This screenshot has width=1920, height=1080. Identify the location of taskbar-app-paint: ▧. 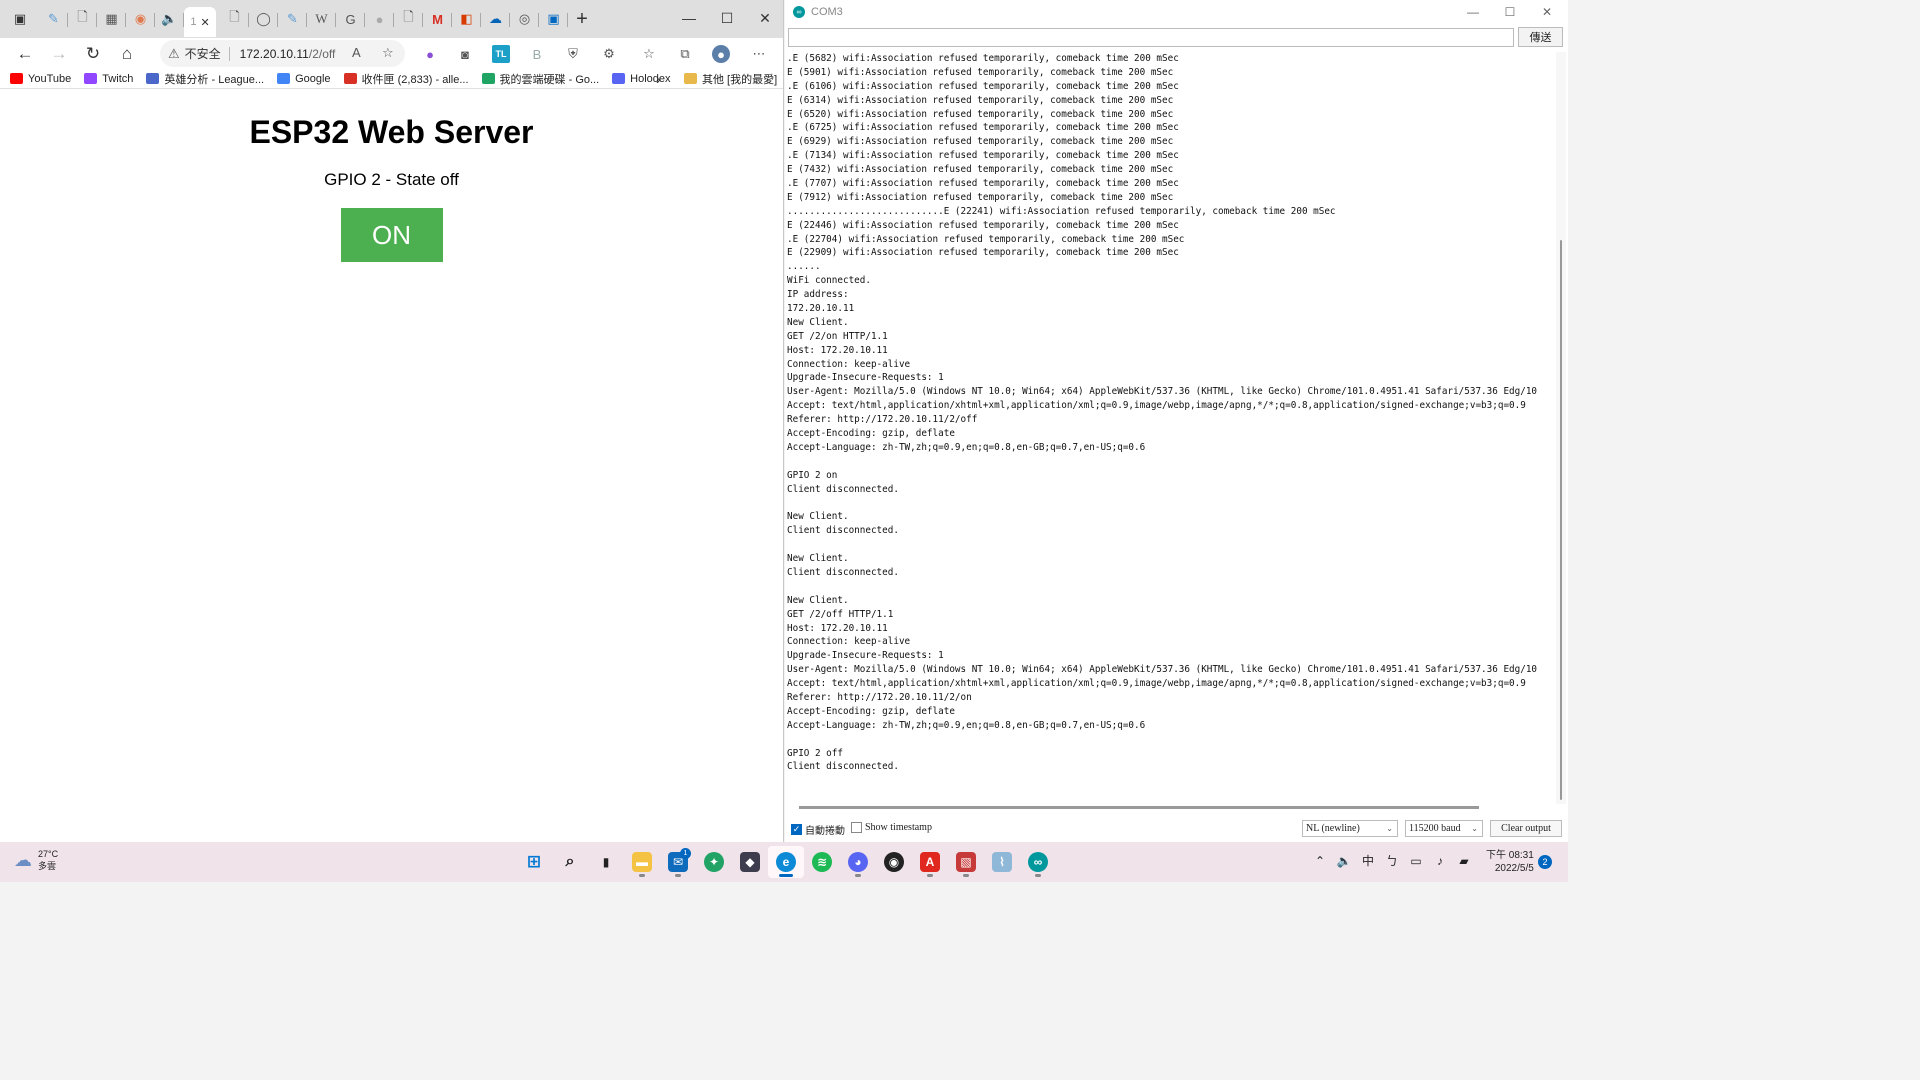
(966, 862).